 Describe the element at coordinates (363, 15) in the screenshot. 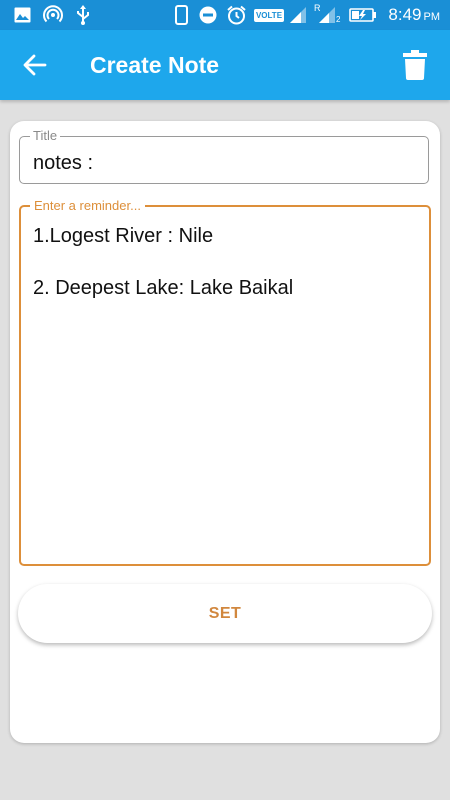

I see `battery-charging-icon` at that location.